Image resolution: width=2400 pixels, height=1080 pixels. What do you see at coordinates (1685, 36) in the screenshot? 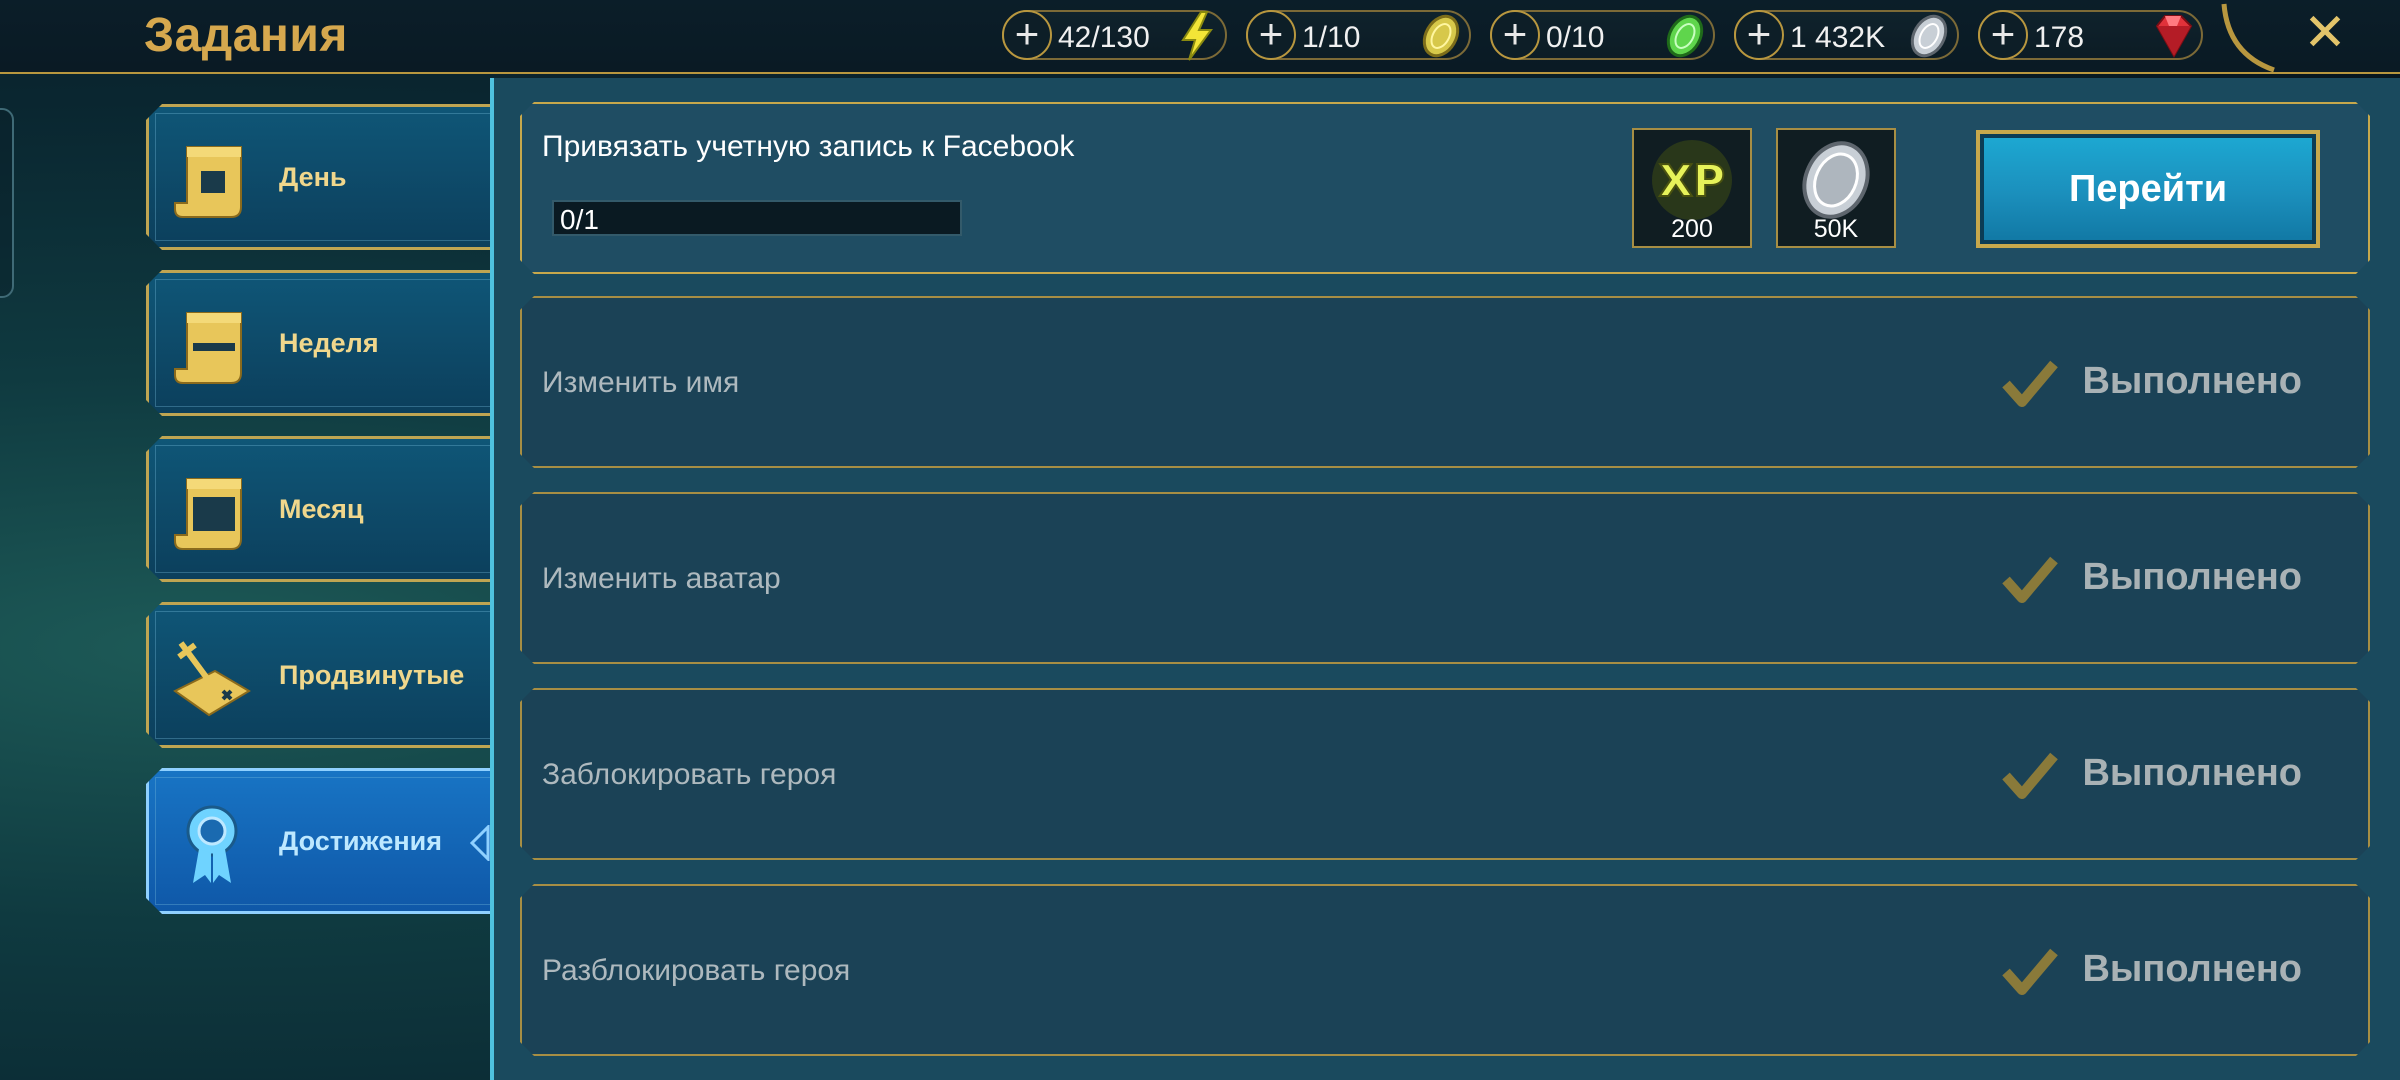
I see `green-gem-icon` at bounding box center [1685, 36].